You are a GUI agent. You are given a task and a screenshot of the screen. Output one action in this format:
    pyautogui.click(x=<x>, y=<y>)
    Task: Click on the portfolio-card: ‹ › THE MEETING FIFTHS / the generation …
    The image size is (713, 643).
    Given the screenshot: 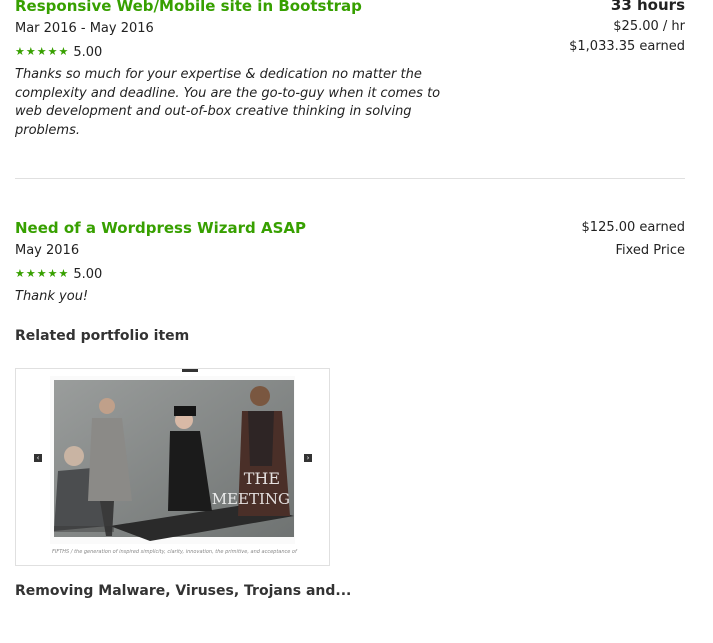 What is the action you would take?
    pyautogui.click(x=172, y=467)
    